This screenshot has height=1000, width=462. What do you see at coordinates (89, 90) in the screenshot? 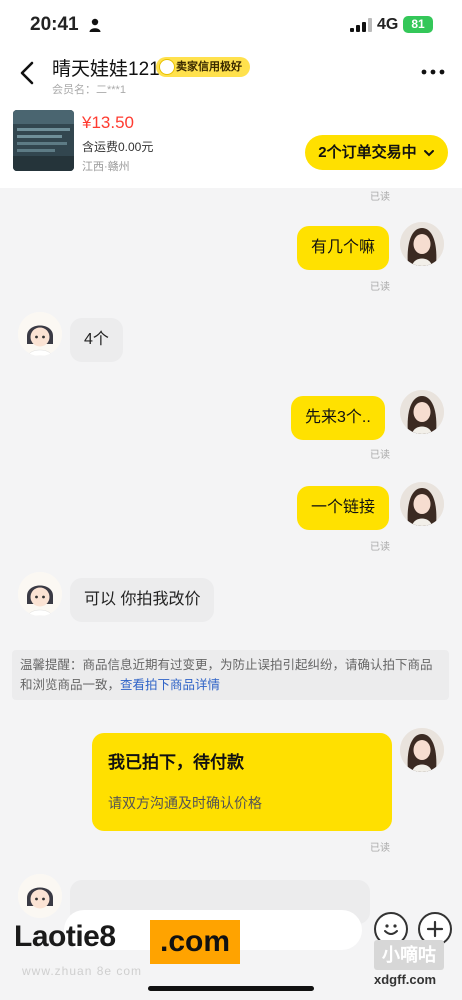
I see `member-name: 会员名：二***1` at bounding box center [89, 90].